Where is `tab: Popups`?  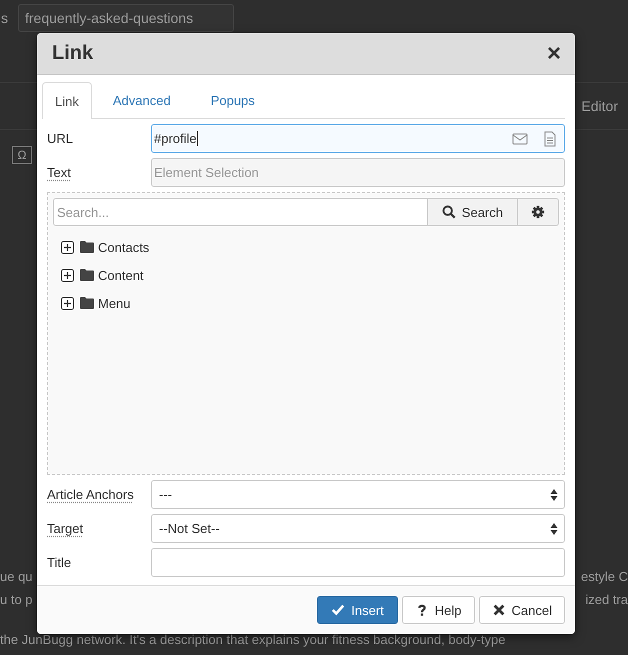
tab: Popups is located at coordinates (233, 100).